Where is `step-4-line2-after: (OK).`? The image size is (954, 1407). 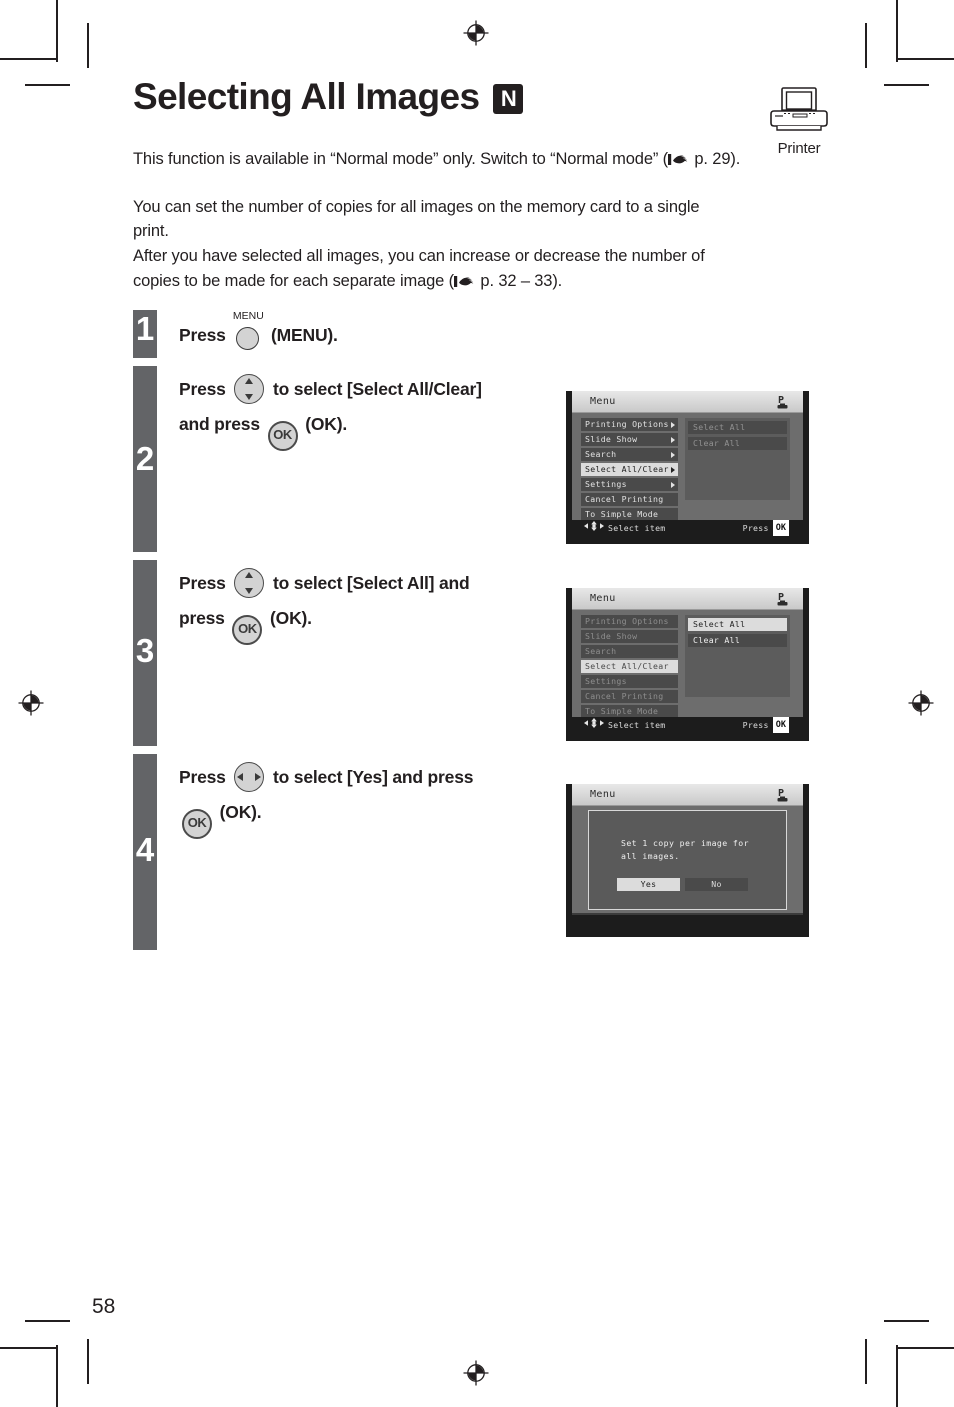 step-4-line2-after: (OK). is located at coordinates (240, 812).